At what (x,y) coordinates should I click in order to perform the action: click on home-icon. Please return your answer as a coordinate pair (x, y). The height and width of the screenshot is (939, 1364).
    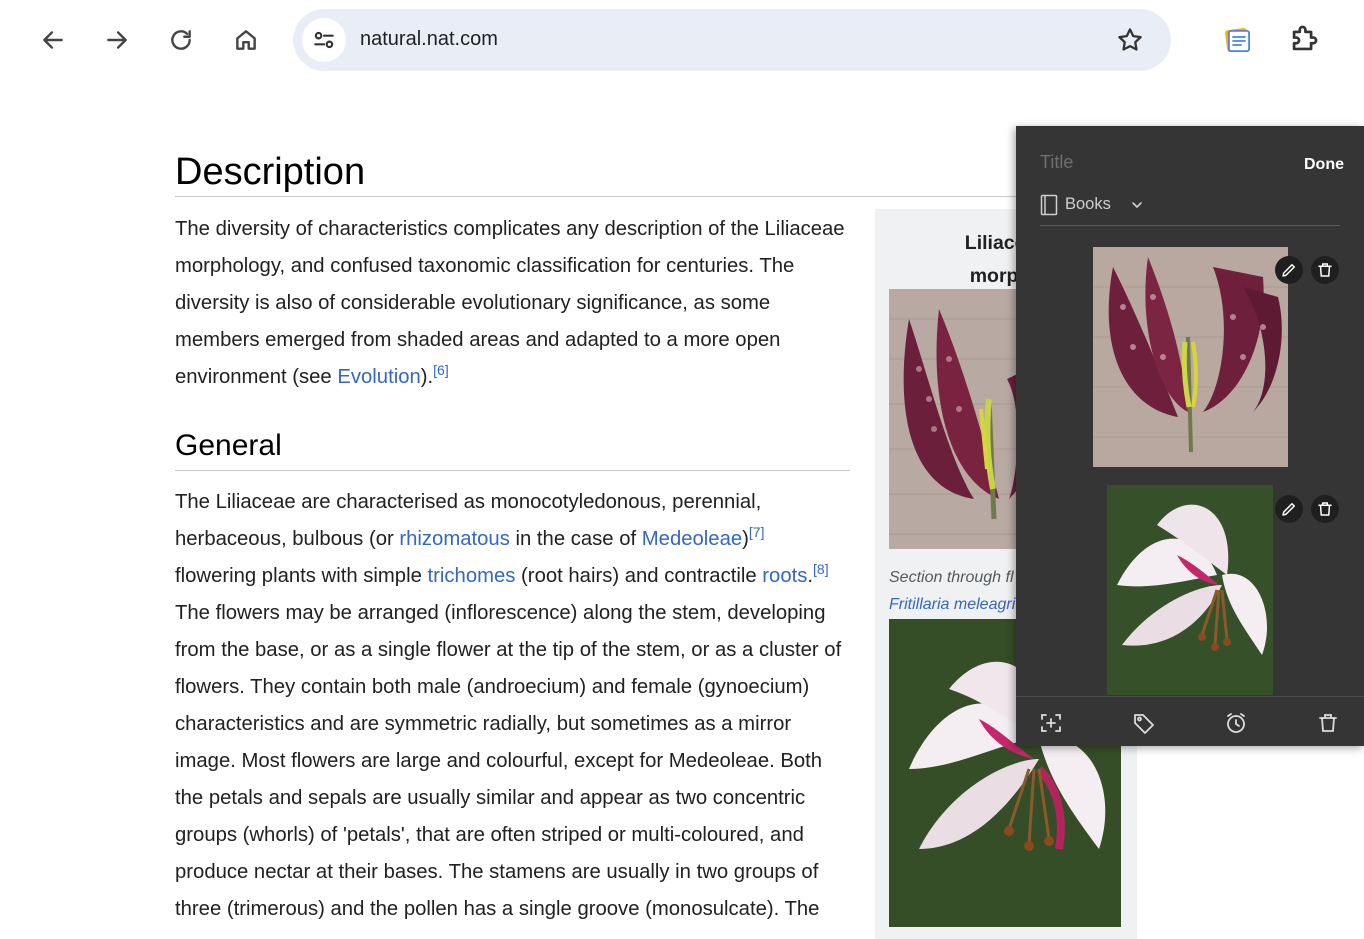
    Looking at the image, I should click on (246, 40).